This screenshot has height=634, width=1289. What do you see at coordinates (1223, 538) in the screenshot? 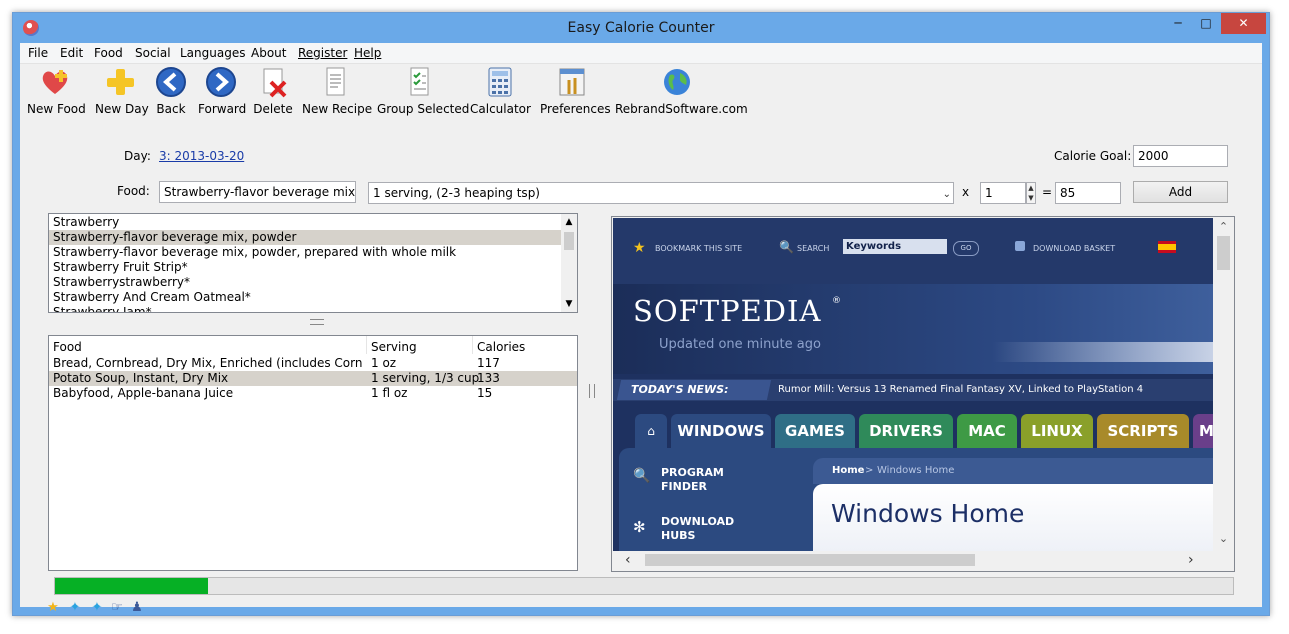
I see `web-scroll-down-icon: ⌄` at bounding box center [1223, 538].